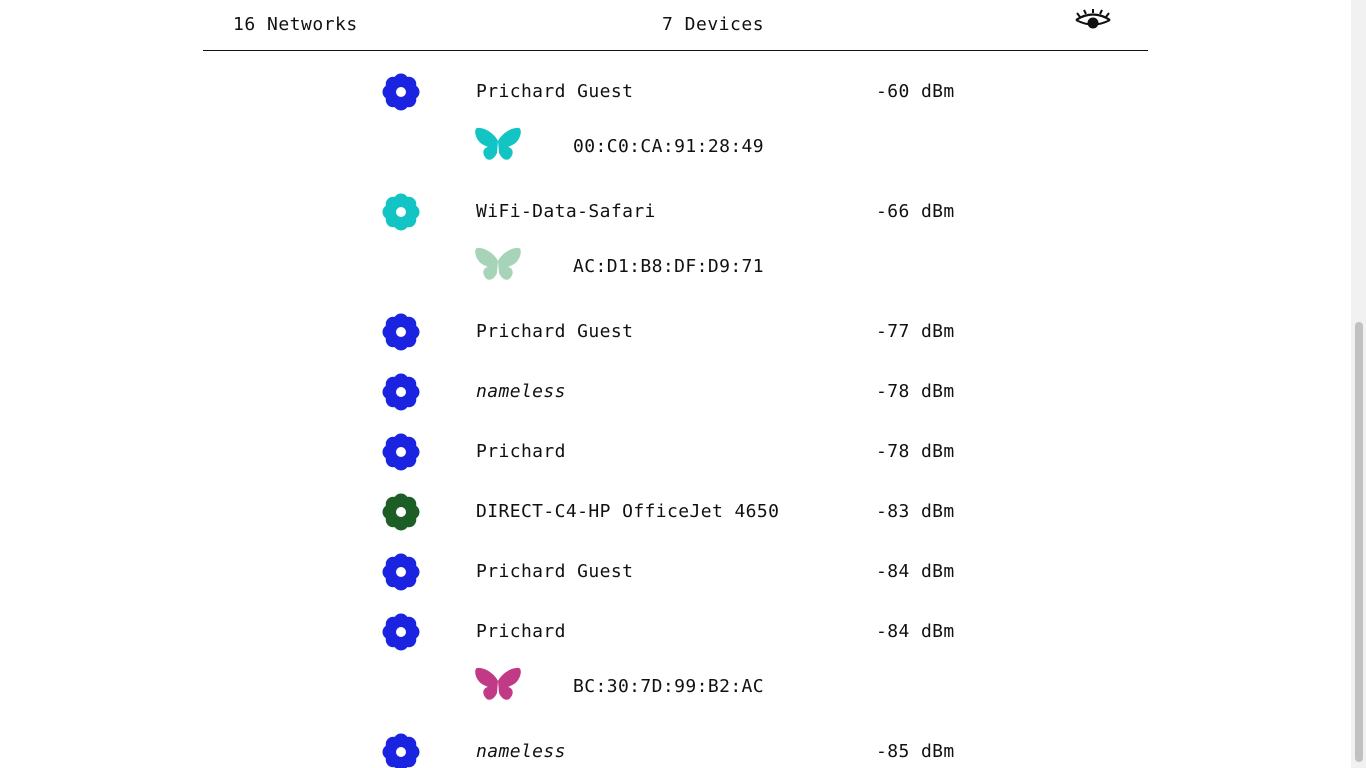  Describe the element at coordinates (675, 212) in the screenshot. I see `network-row: WiFi-Data-Safari -66 dBm` at that location.